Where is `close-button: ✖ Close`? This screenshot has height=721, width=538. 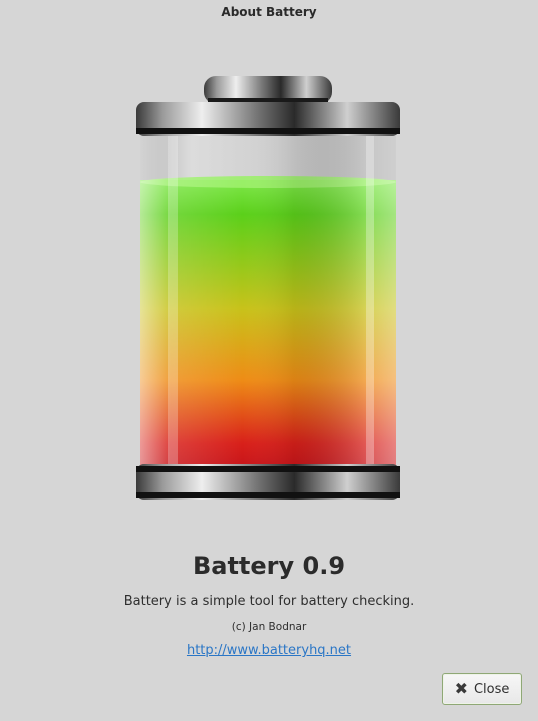
close-button: ✖ Close is located at coordinates (482, 689).